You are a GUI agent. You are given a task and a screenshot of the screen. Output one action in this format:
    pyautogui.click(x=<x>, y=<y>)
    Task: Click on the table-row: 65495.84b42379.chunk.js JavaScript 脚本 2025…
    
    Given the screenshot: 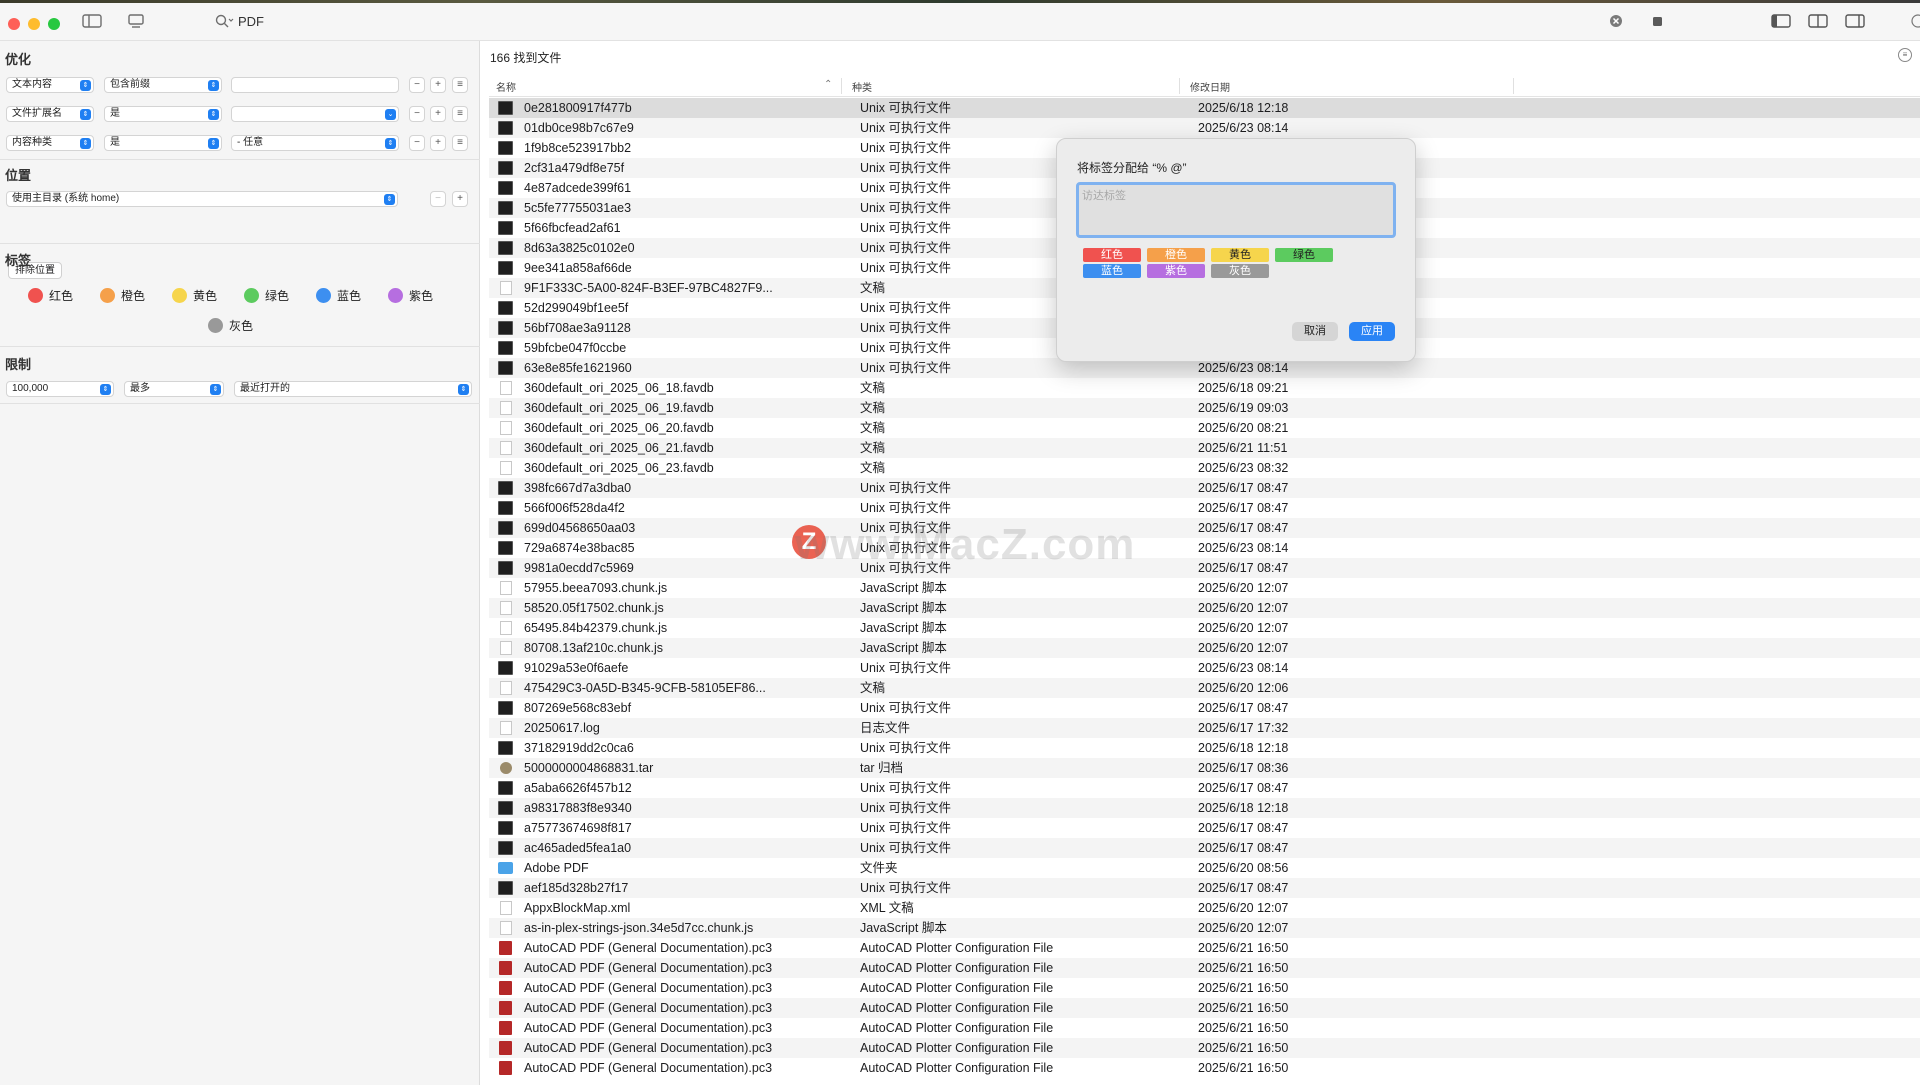 What is the action you would take?
    pyautogui.click(x=1204, y=628)
    